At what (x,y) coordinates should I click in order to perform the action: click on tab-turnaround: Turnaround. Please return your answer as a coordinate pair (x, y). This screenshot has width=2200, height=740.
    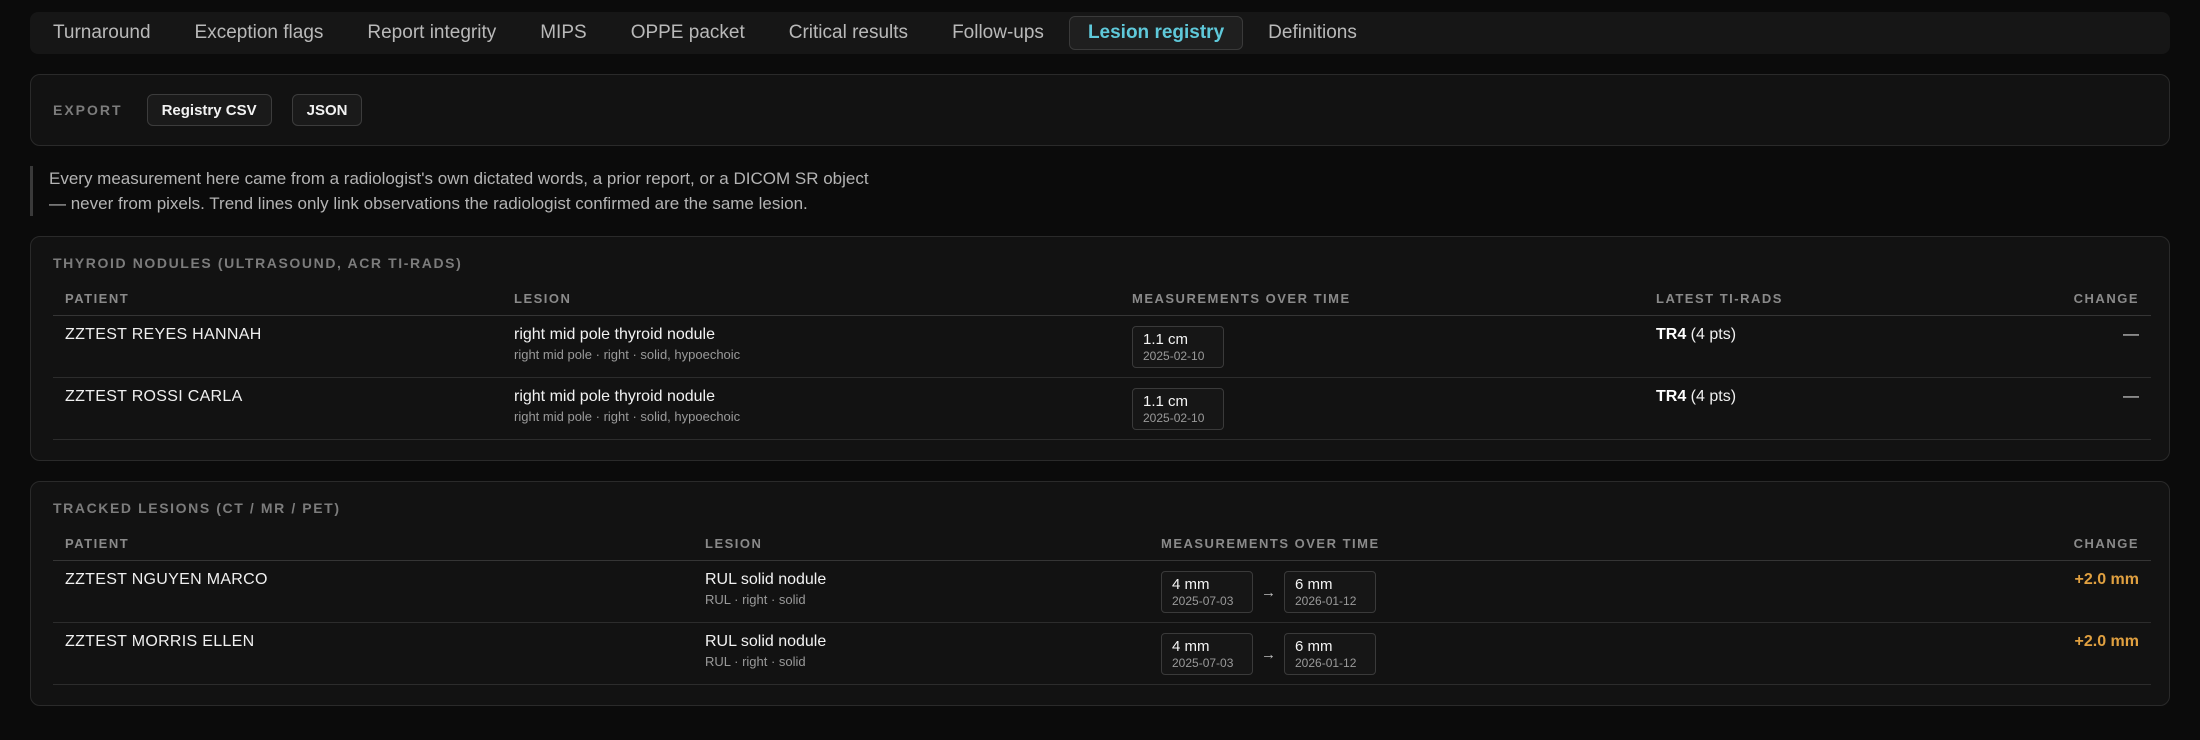
    Looking at the image, I should click on (102, 33).